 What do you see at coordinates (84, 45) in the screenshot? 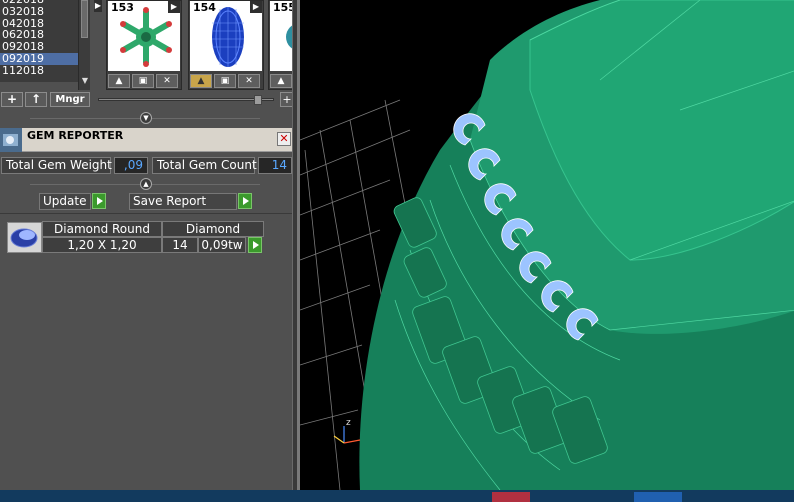
I see `id-list-scrollbar: ▼` at bounding box center [84, 45].